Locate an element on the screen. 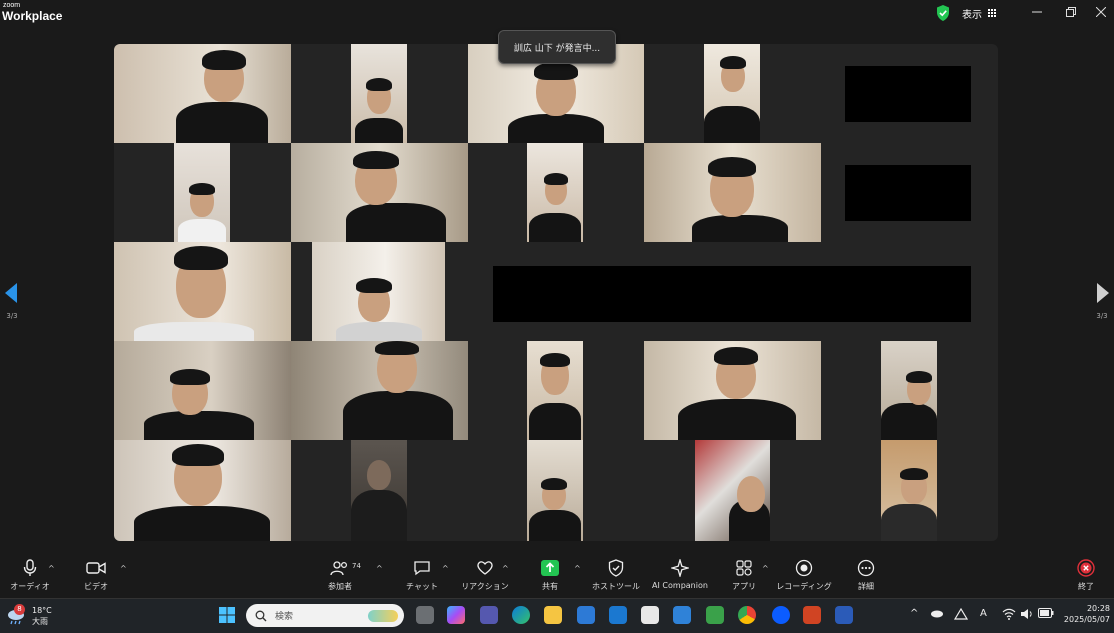  more-button: 詳細 is located at coordinates (866, 577).